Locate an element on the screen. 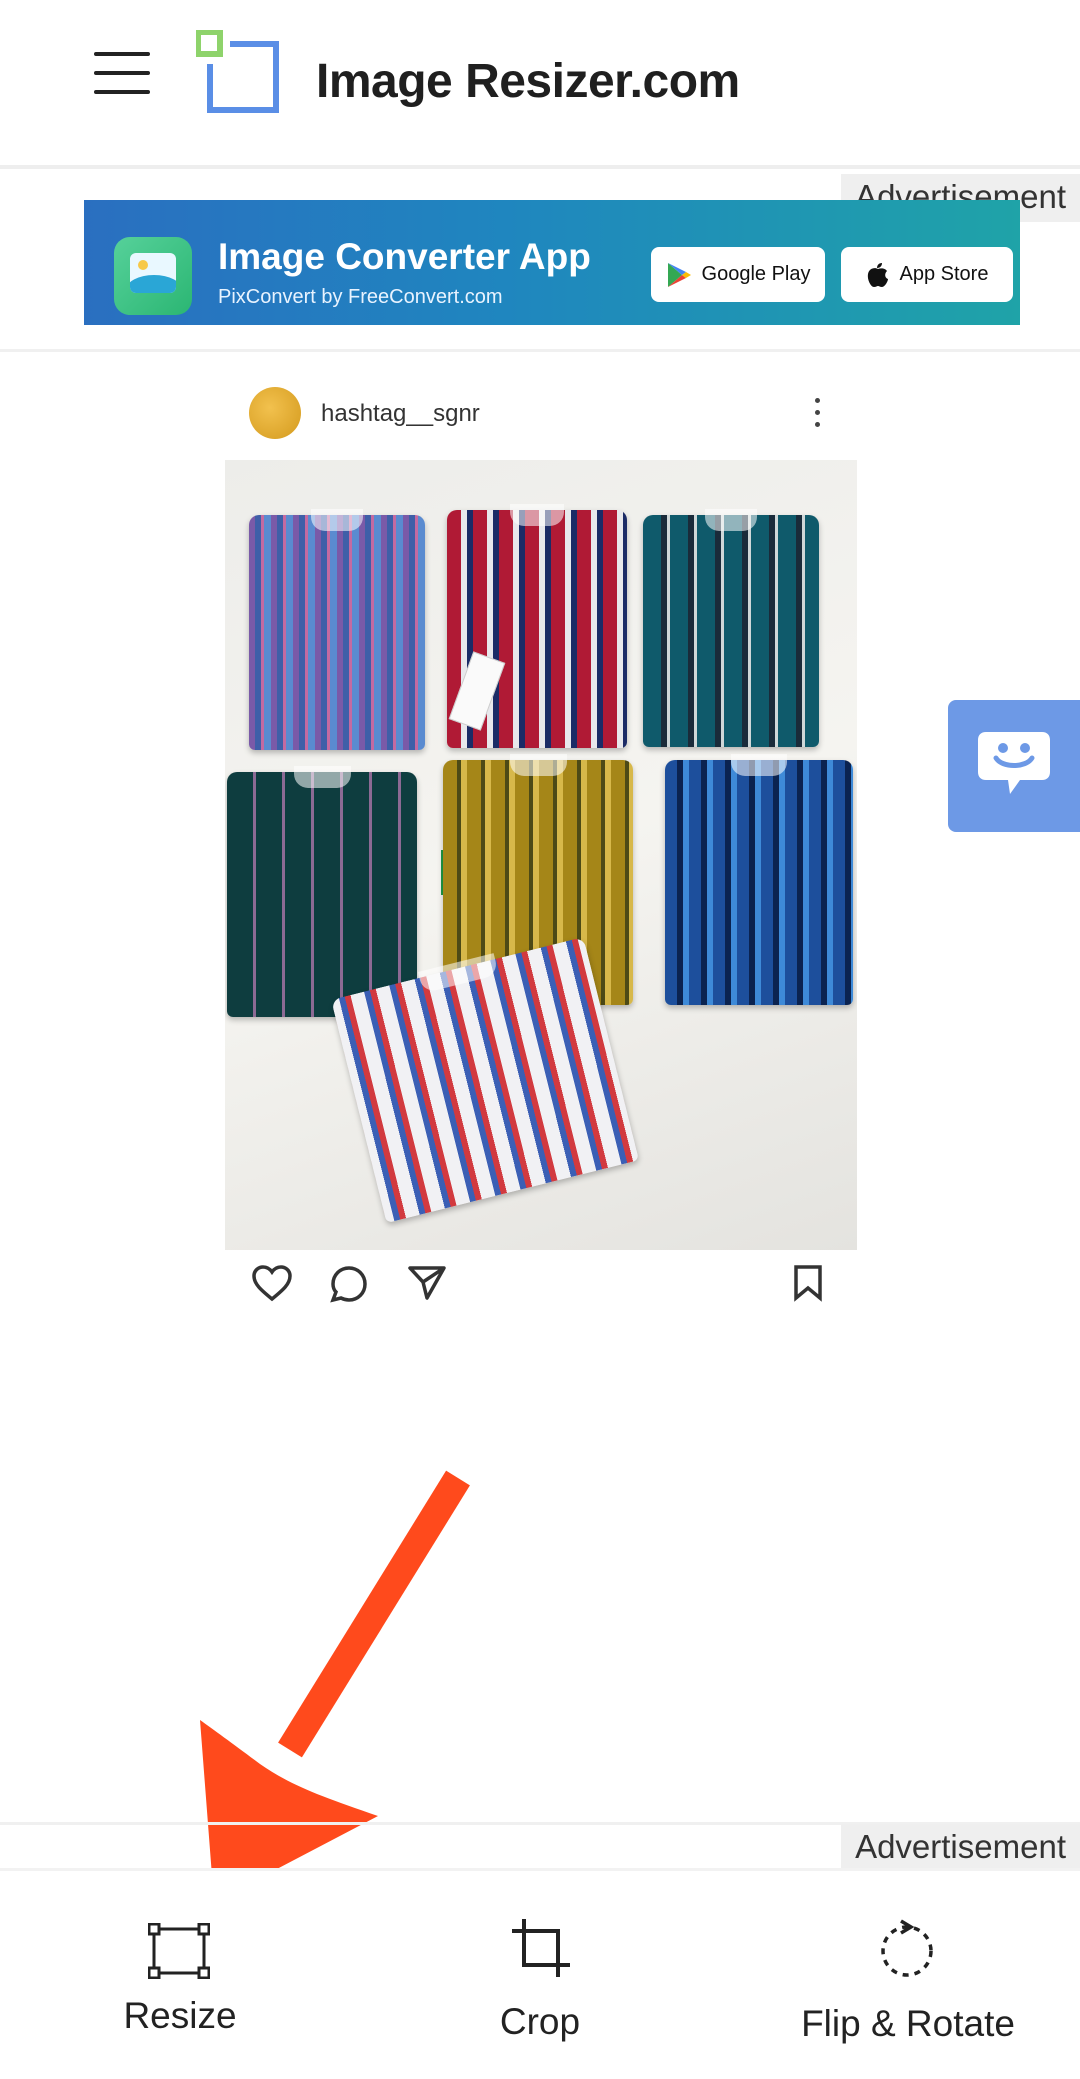  resize-tool-button: Resize is located at coordinates (180, 1975).